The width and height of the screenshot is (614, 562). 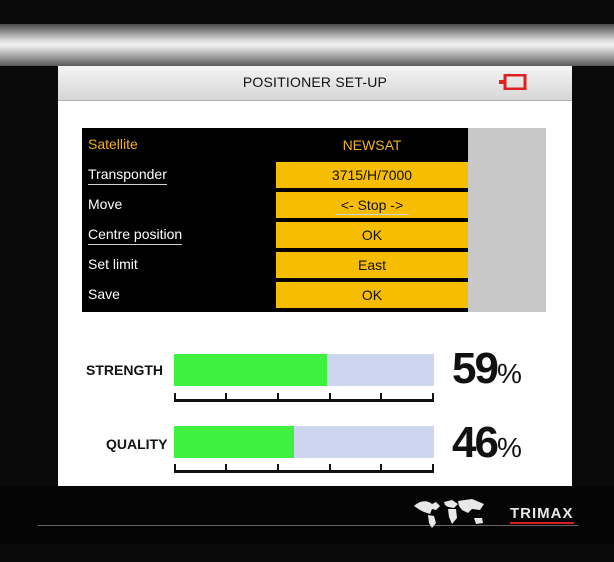 I want to click on strength-scale-line, so click(x=304, y=400).